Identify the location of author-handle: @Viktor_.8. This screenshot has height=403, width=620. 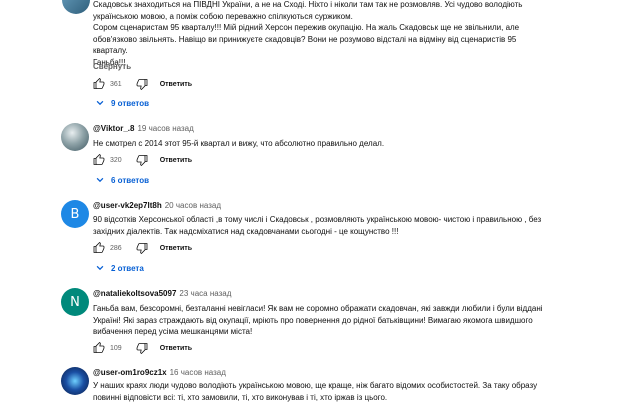
(113, 128).